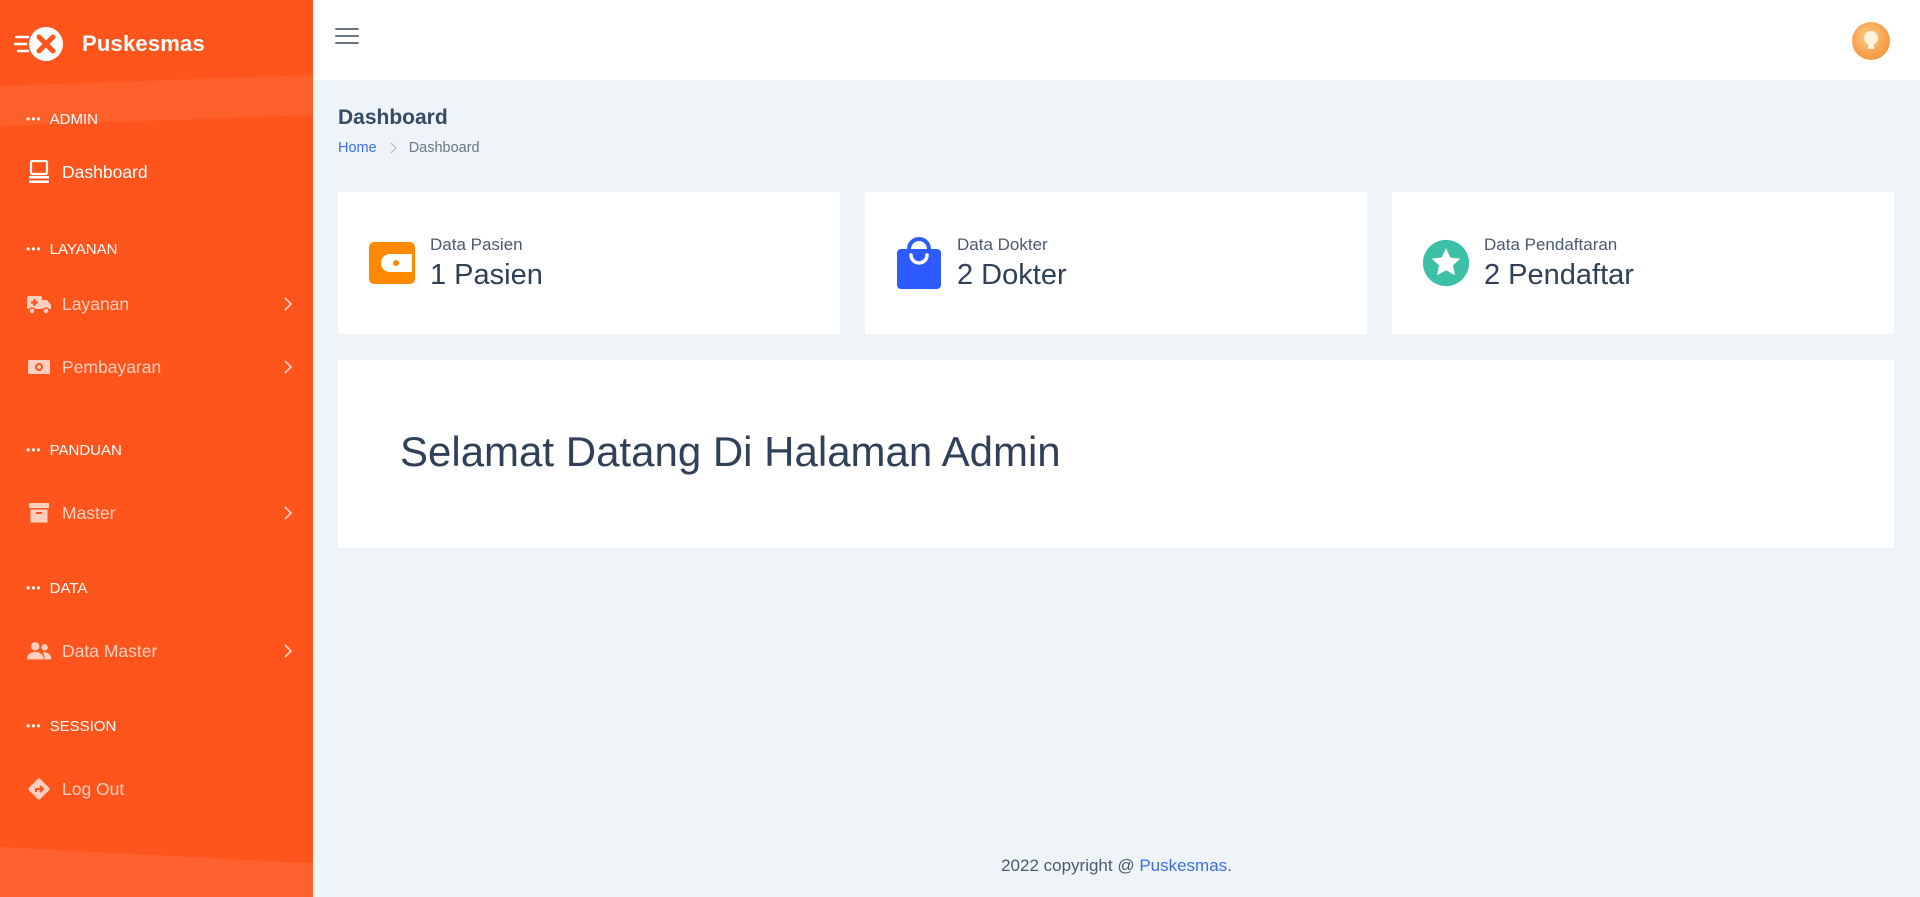 This screenshot has width=1920, height=897. Describe the element at coordinates (105, 171) in the screenshot. I see `sidebar-item-label: Dashboard` at that location.